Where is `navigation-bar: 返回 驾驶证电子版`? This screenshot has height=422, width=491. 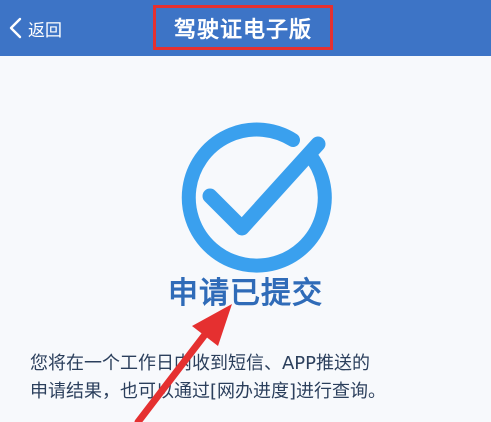 navigation-bar: 返回 驾驶证电子版 is located at coordinates (245, 28).